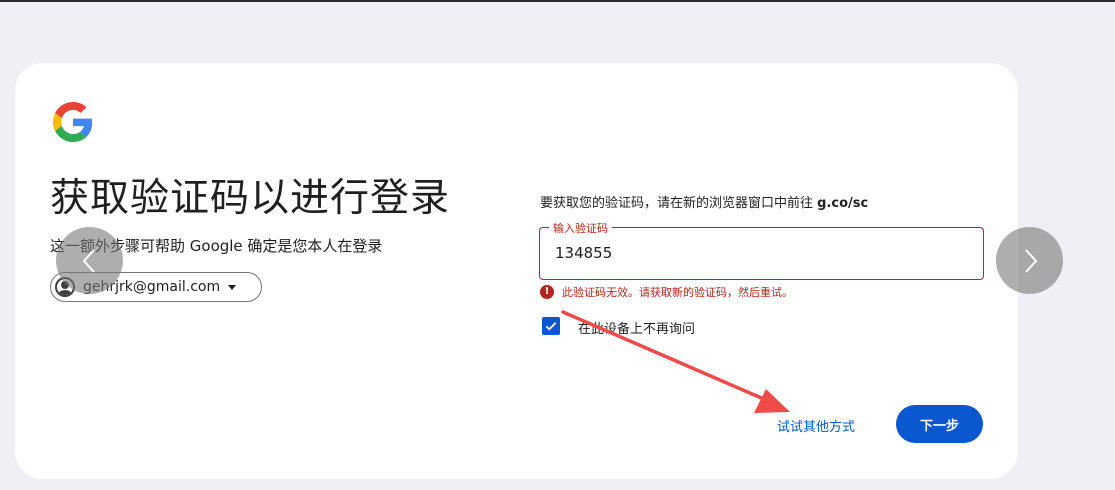  What do you see at coordinates (232, 287) in the screenshot?
I see `caret-down-icon` at bounding box center [232, 287].